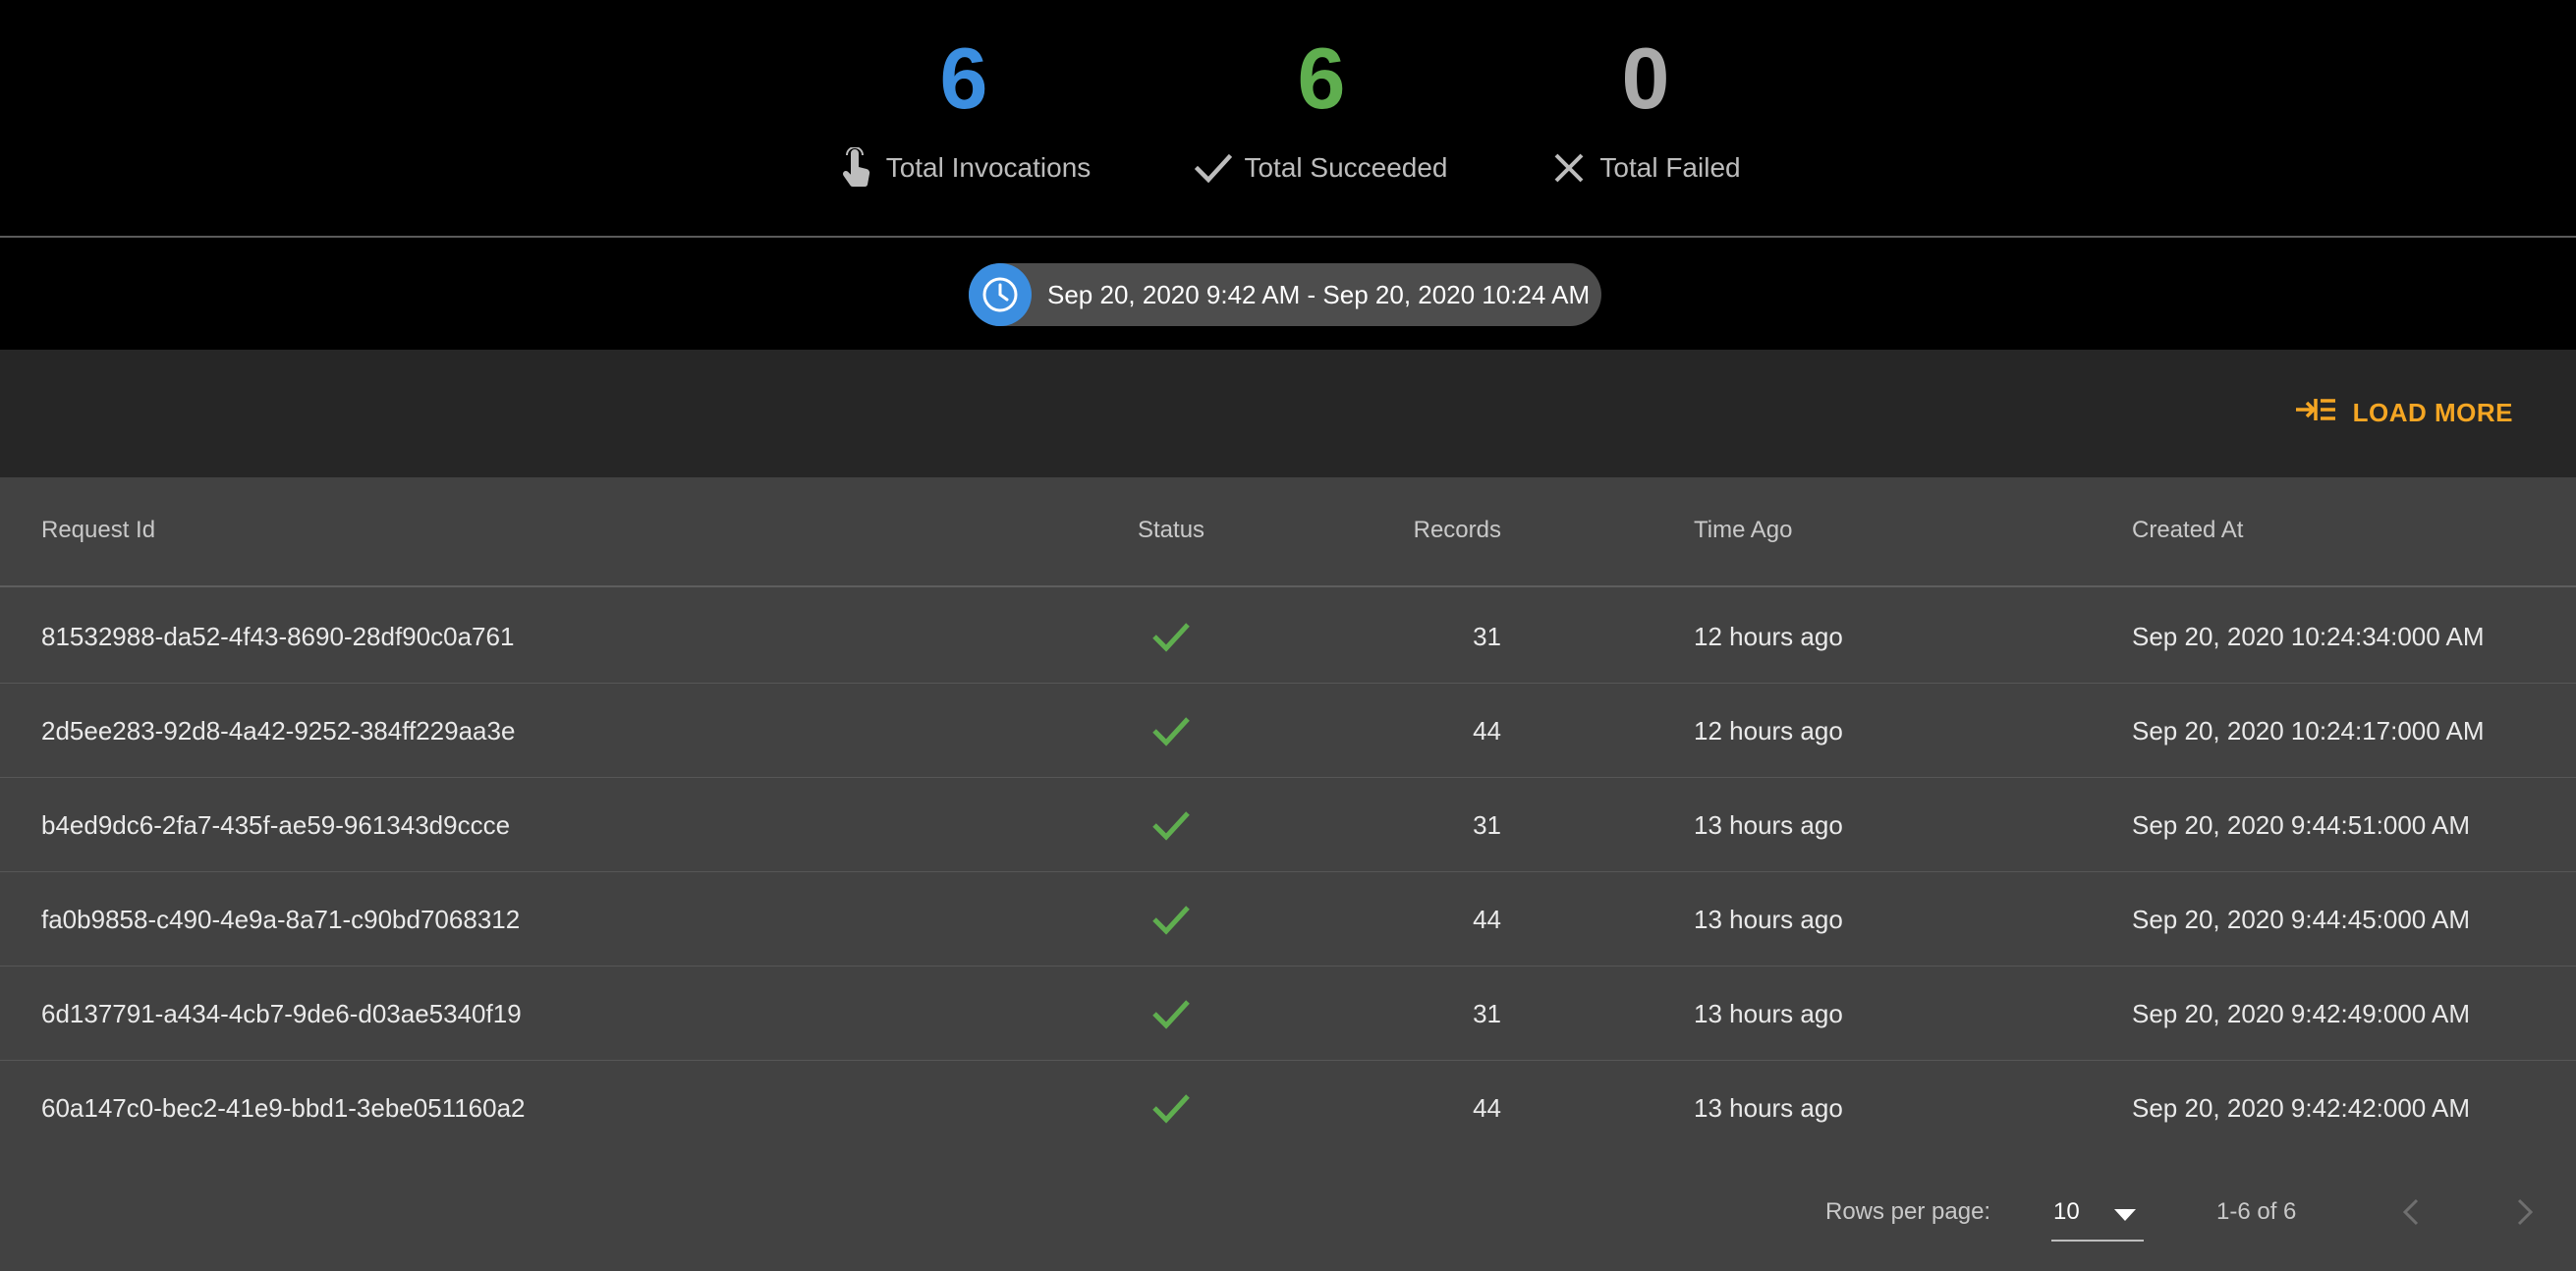 The width and height of the screenshot is (2576, 1271). What do you see at coordinates (2066, 1211) in the screenshot?
I see `rows-per-page-value: 10` at bounding box center [2066, 1211].